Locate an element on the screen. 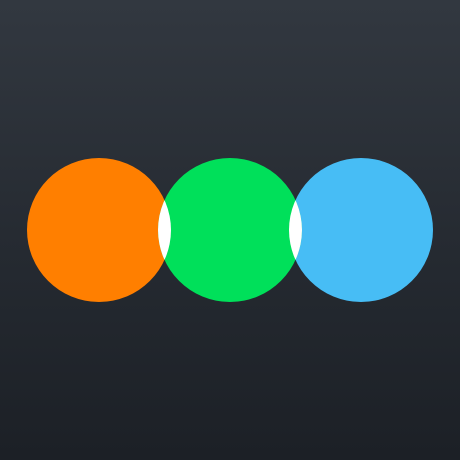 The image size is (460, 460). blue-circle-icon is located at coordinates (361, 230).